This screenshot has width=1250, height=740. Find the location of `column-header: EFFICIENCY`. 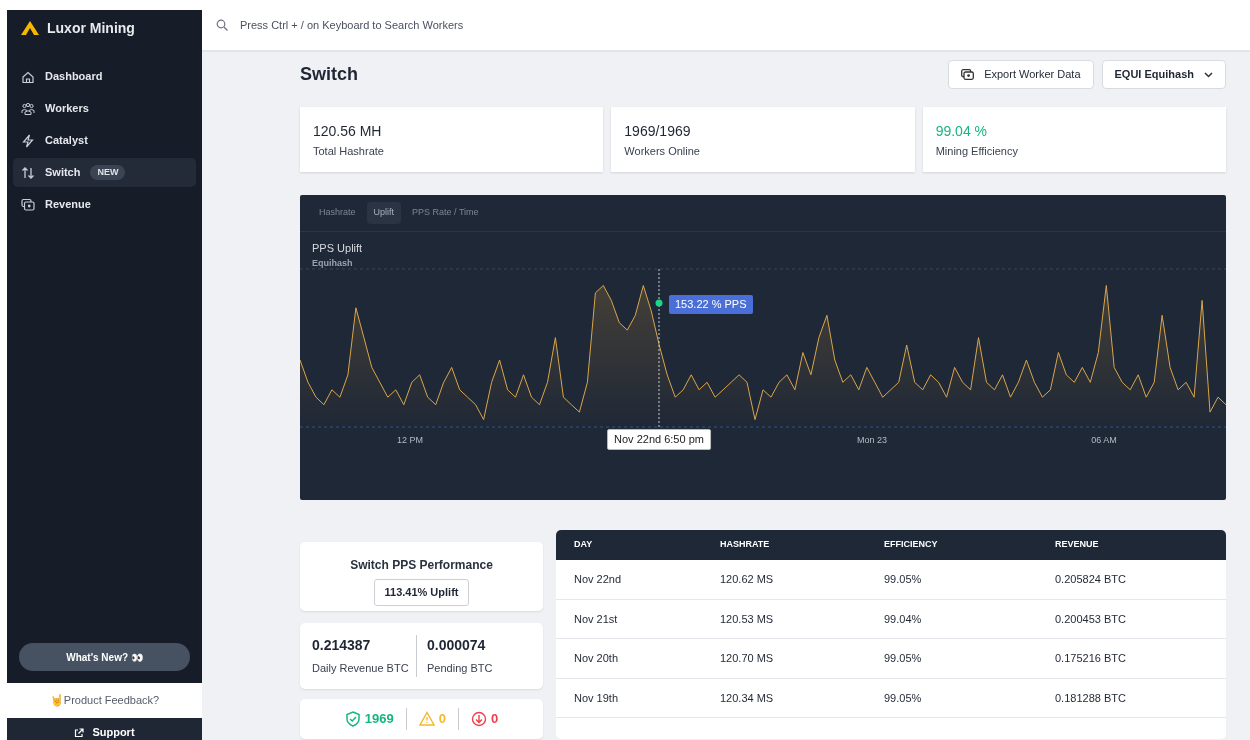

column-header: EFFICIENCY is located at coordinates (911, 545).